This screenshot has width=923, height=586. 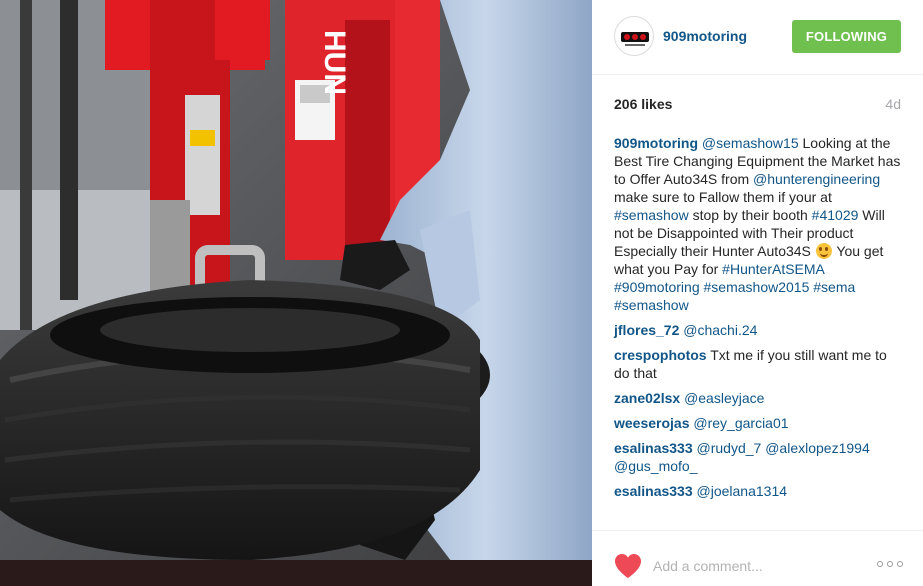 I want to click on following-button: FOLLOWING, so click(x=846, y=36).